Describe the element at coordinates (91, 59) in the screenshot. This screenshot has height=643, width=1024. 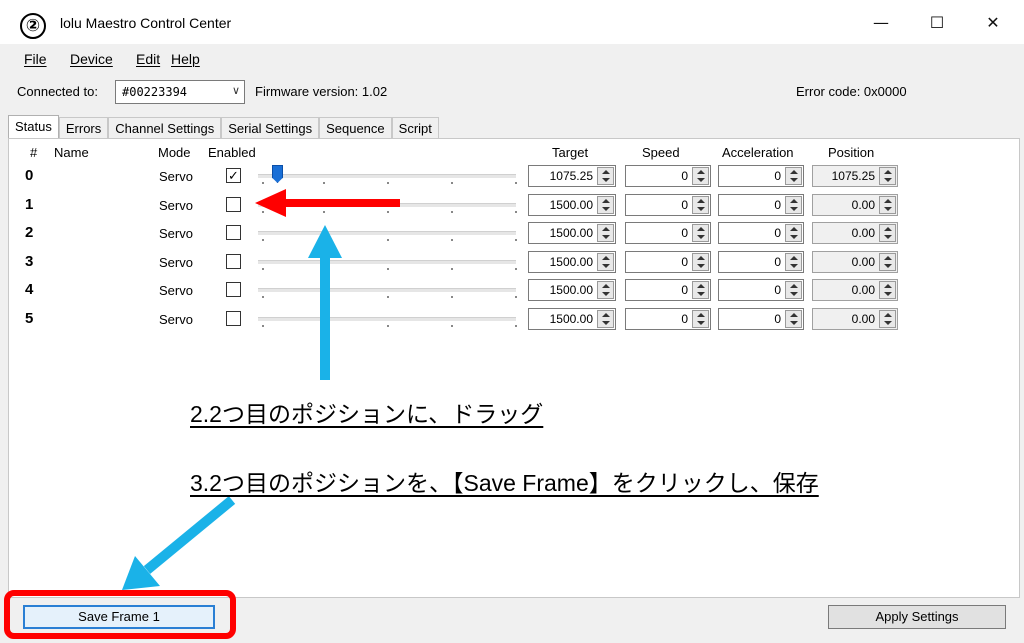
I see `menu-device: Device` at that location.